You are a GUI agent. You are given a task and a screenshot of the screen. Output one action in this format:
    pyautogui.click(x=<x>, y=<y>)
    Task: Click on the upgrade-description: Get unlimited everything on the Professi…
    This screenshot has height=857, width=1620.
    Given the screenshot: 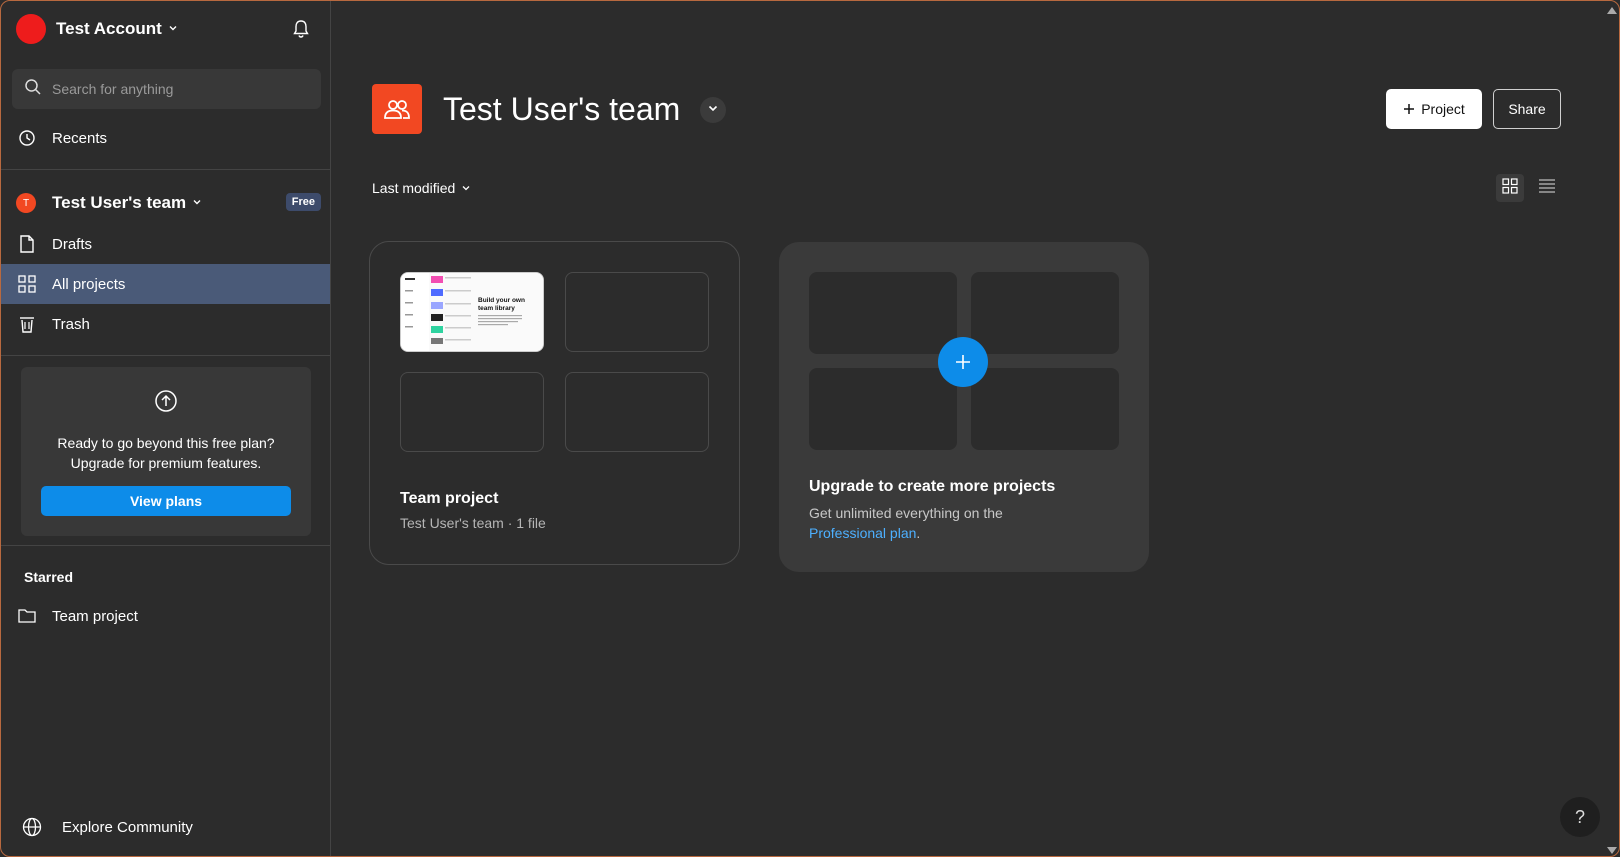 What is the action you would take?
    pyautogui.click(x=969, y=523)
    